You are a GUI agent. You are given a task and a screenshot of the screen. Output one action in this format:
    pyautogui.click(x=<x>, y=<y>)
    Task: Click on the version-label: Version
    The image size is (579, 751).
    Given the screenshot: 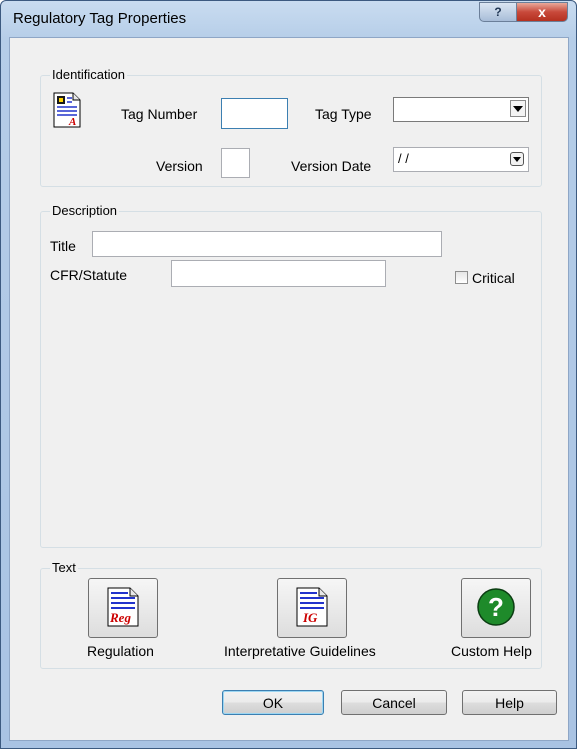 What is the action you would take?
    pyautogui.click(x=179, y=166)
    